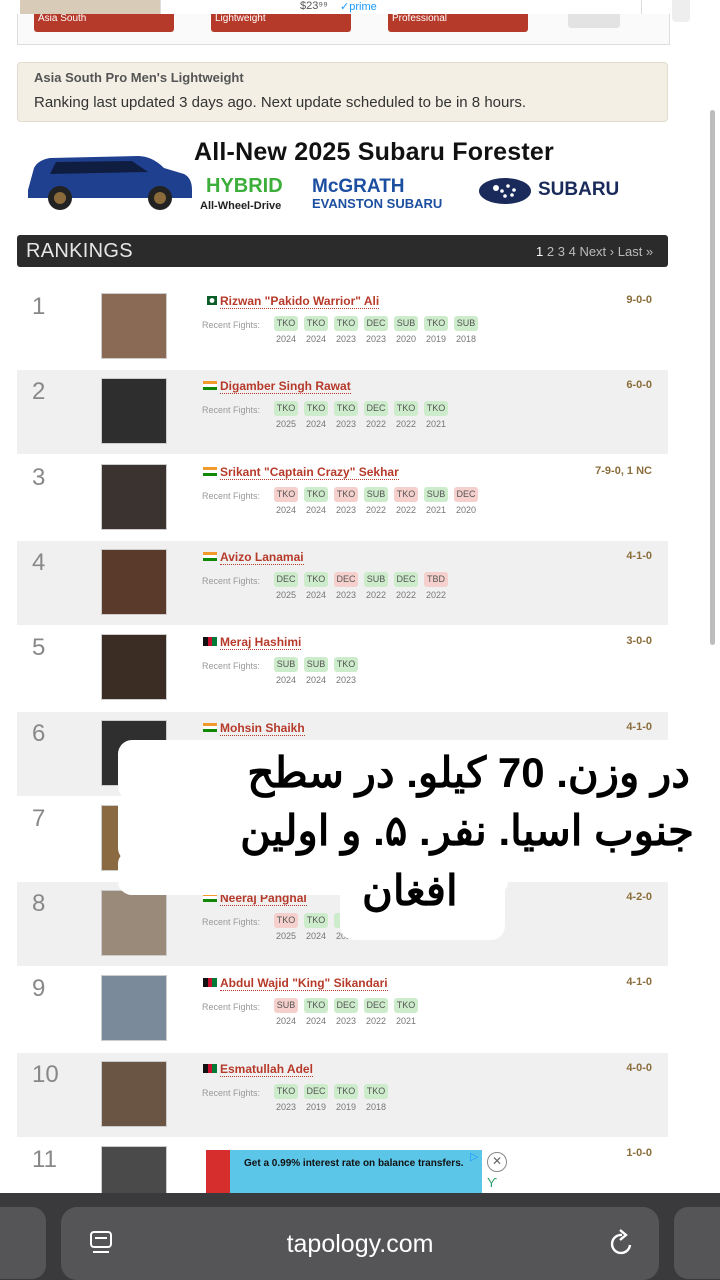 The height and width of the screenshot is (1280, 720). Describe the element at coordinates (466, 500) in the screenshot. I see `recent-fight: DEC 2020` at that location.